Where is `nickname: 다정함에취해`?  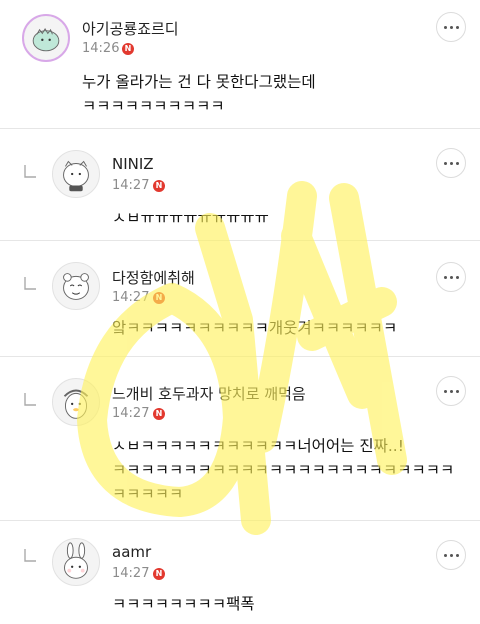 nickname: 다정함에취해 is located at coordinates (153, 277).